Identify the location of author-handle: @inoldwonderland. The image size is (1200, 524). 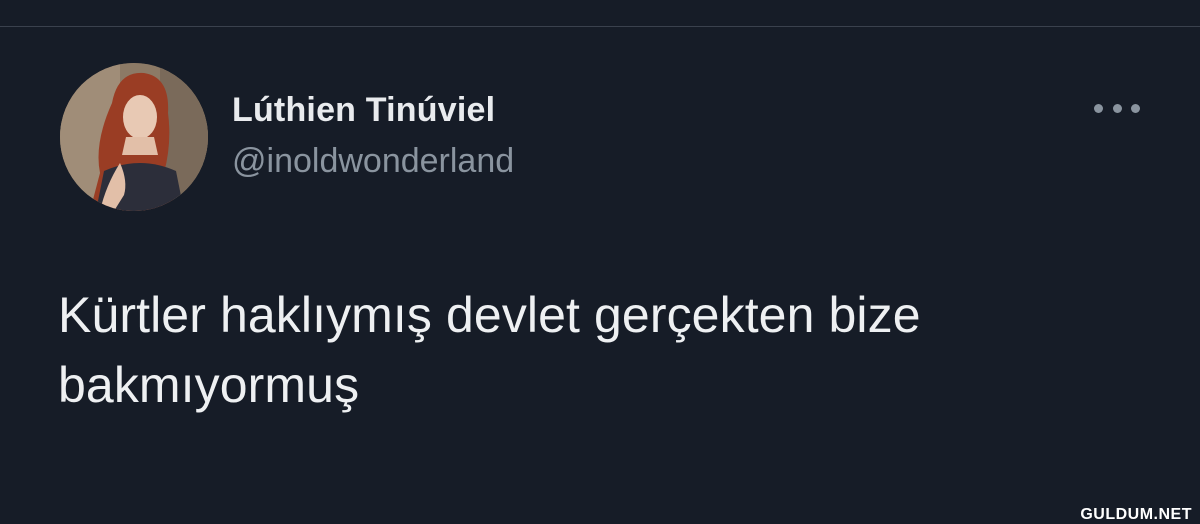
(373, 161).